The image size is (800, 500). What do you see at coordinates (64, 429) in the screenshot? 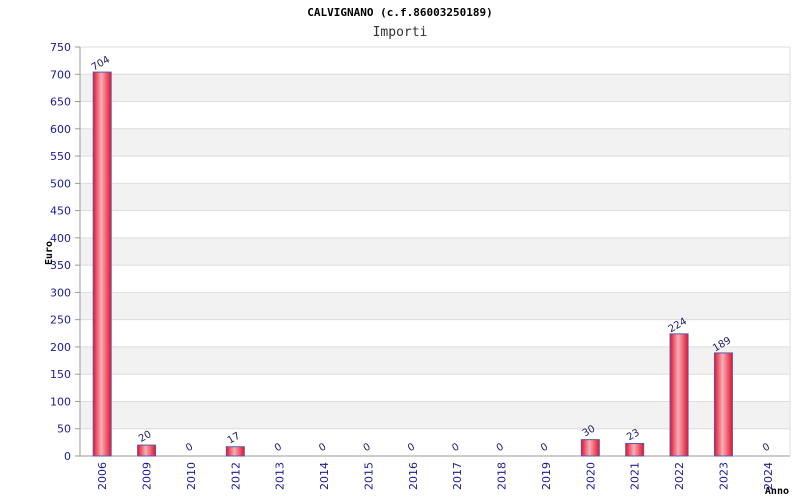
I see `y-tick-label: 50` at bounding box center [64, 429].